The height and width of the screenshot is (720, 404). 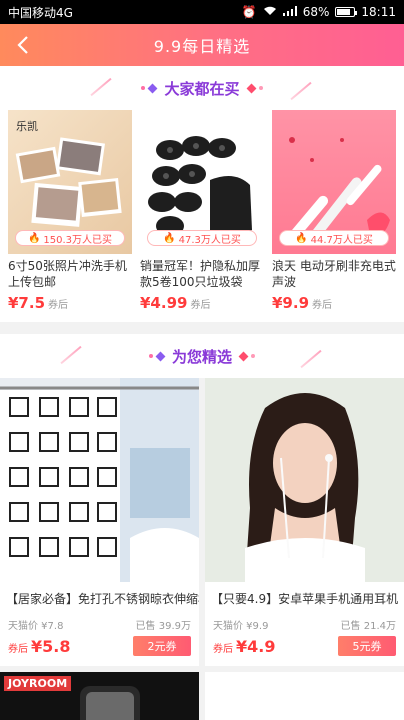 What do you see at coordinates (67, 274) in the screenshot?
I see `product-name: 6寸50张照片冲洗手机上传包邮` at bounding box center [67, 274].